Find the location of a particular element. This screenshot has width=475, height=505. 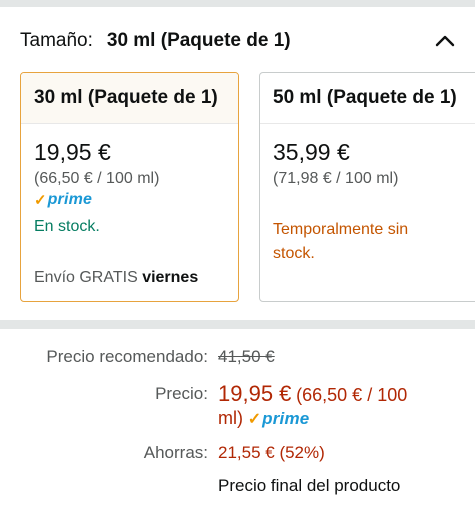

price-value-line-2: ml) ✓prime is located at coordinates (263, 418).